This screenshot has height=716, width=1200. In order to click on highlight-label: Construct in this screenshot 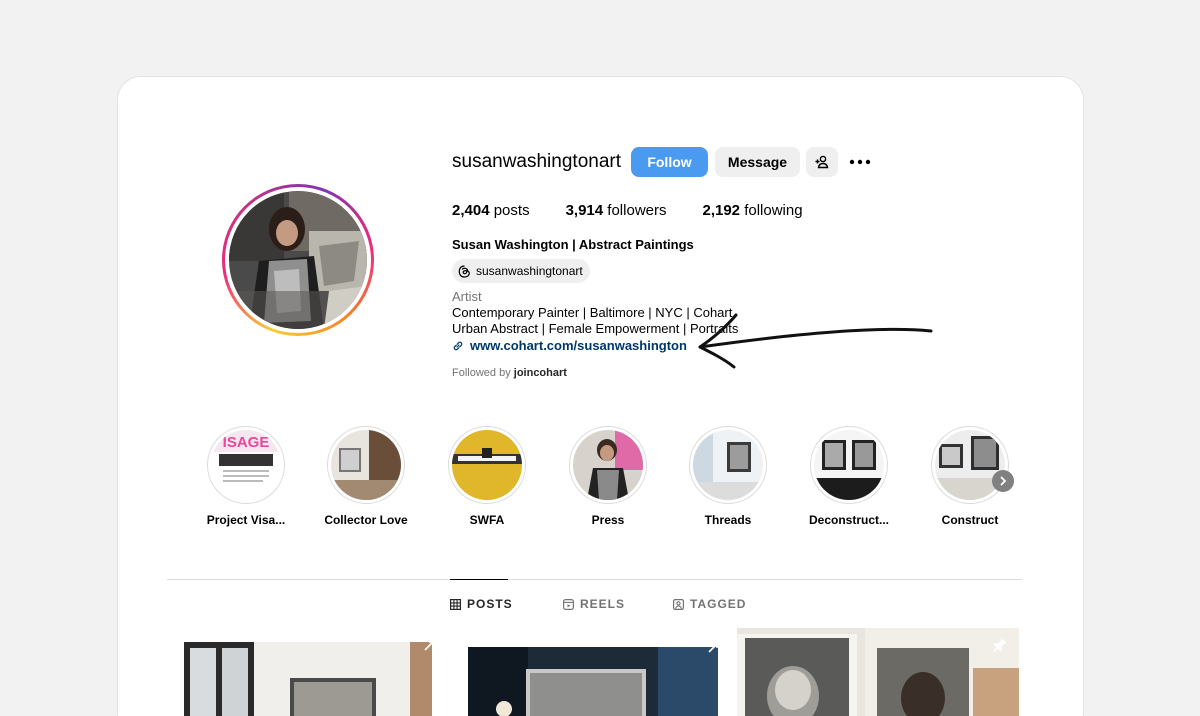, I will do `click(970, 520)`.